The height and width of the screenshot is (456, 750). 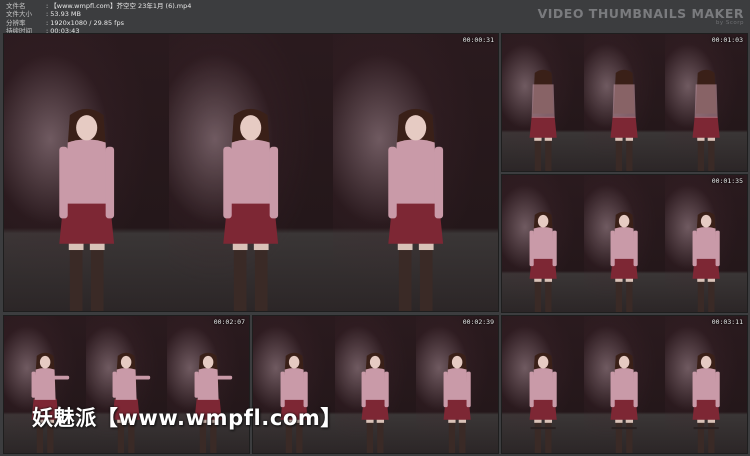 I want to click on thumbnail-3-scene, so click(x=624, y=243).